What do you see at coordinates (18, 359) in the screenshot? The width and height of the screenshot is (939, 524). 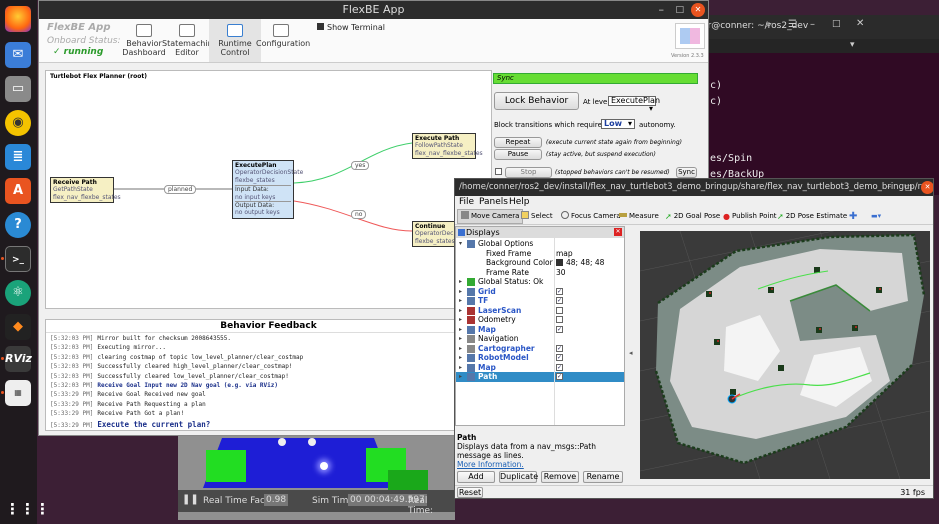 I see `rviz-icon: RViz` at bounding box center [18, 359].